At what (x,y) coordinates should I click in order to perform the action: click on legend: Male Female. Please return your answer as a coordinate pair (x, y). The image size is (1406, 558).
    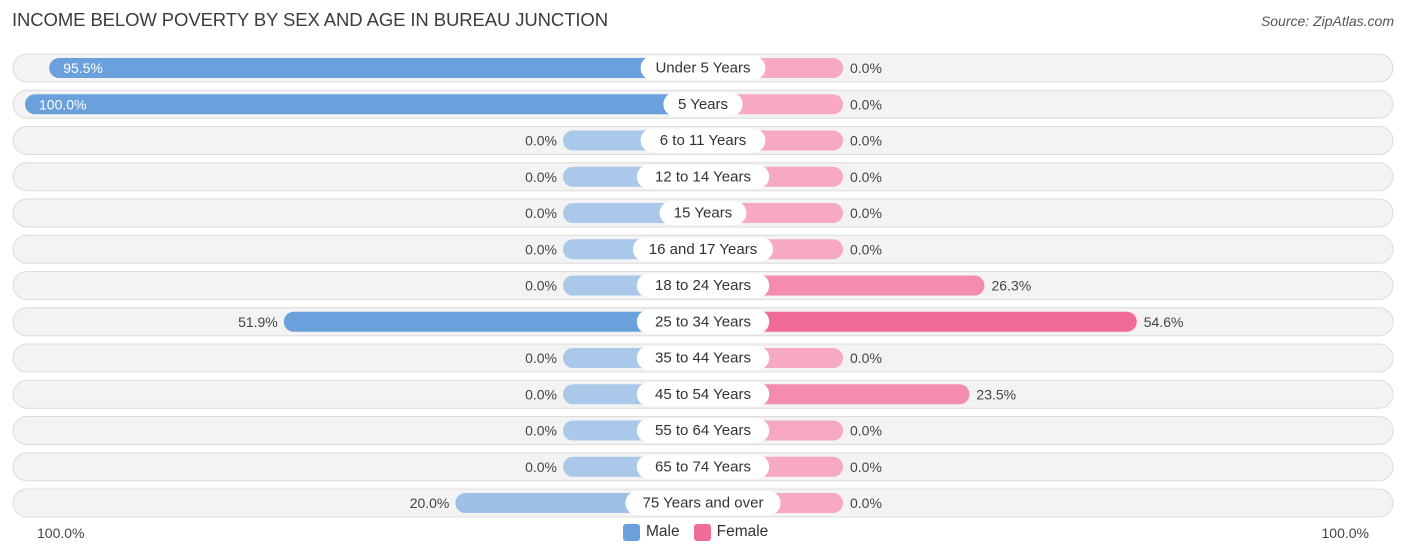
    Looking at the image, I should click on (699, 532).